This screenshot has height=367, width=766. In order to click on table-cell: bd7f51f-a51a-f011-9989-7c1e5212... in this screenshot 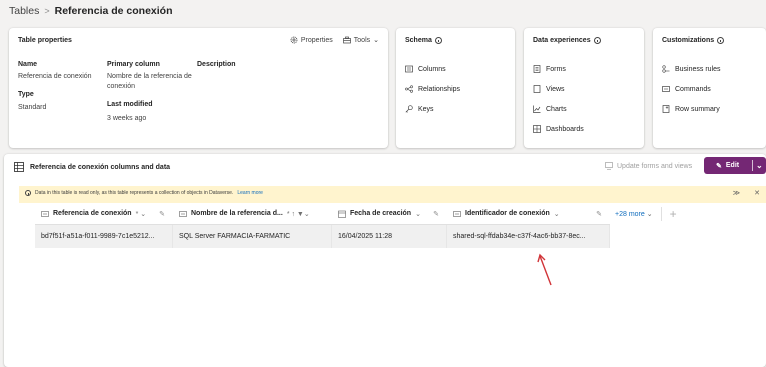, I will do `click(104, 236)`.